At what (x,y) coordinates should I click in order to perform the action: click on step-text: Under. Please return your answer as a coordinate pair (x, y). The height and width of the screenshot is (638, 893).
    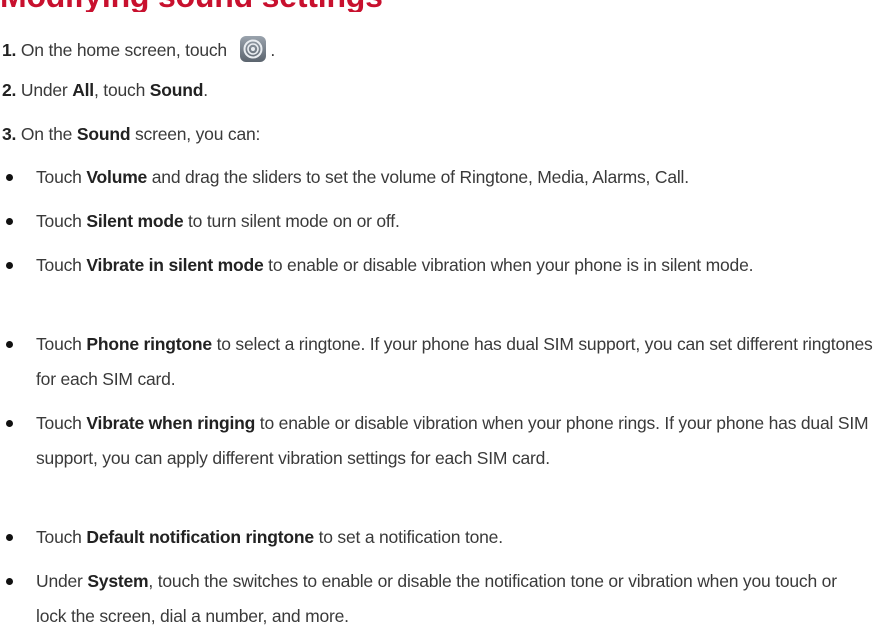
    Looking at the image, I should click on (46, 90).